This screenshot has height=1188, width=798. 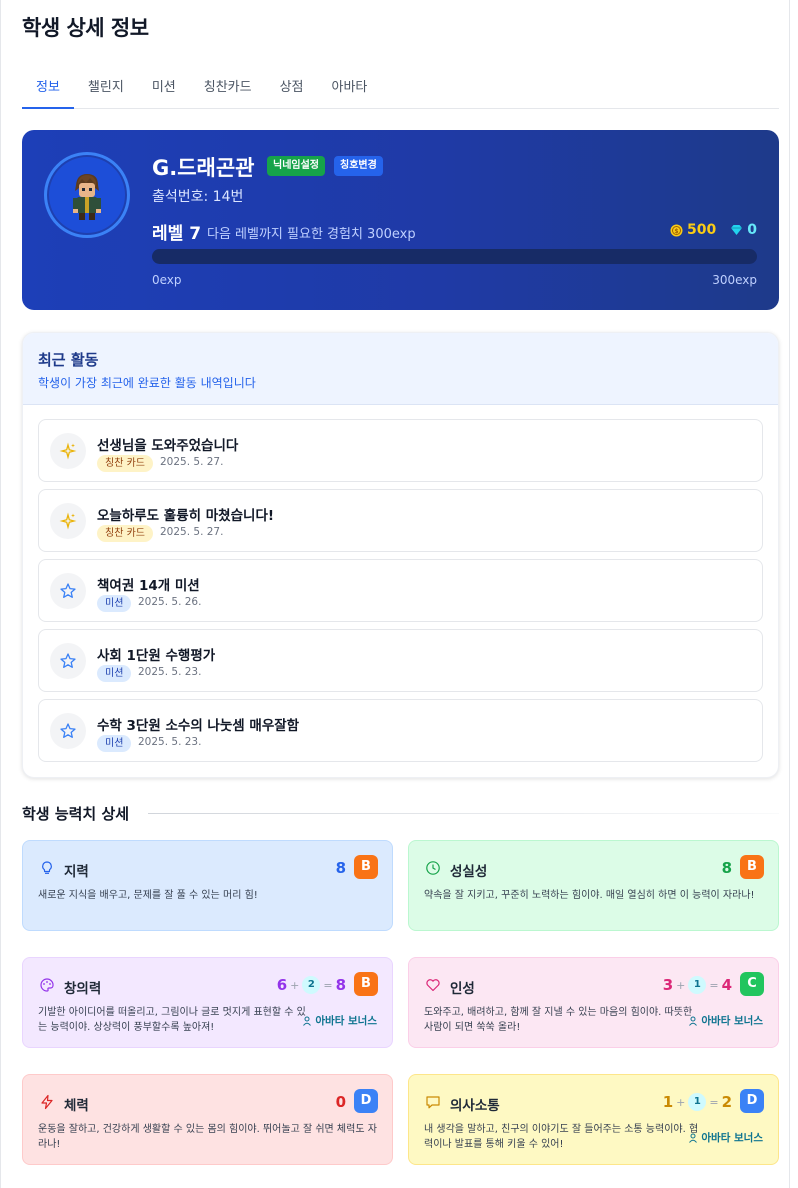 What do you see at coordinates (475, 1106) in the screenshot?
I see `stat-name: 의사소통` at bounding box center [475, 1106].